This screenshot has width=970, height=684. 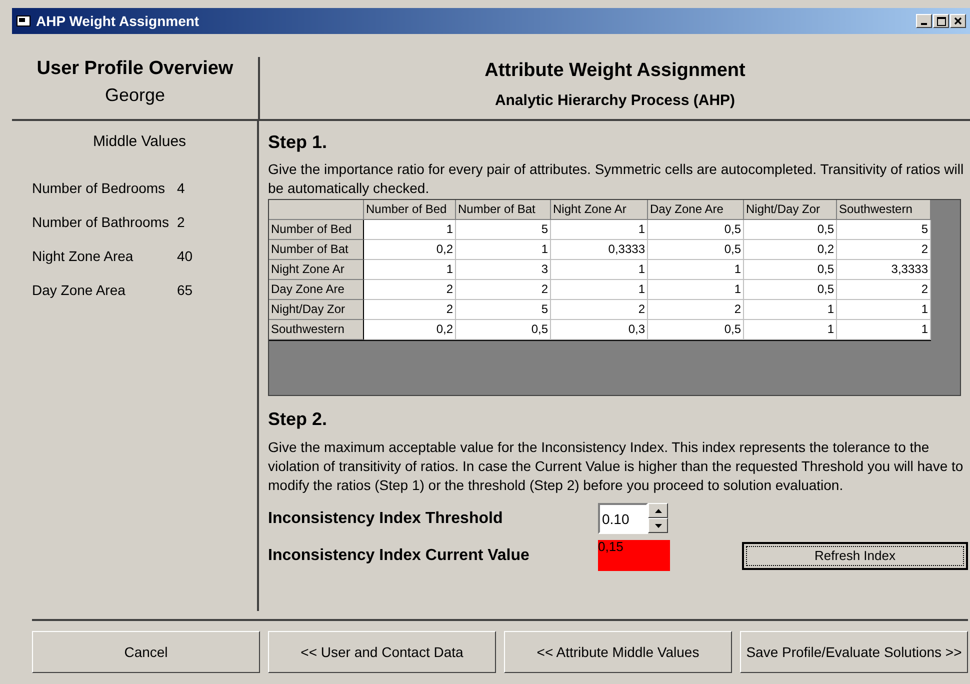 What do you see at coordinates (316, 330) in the screenshot?
I see `row-header: Southwestern` at bounding box center [316, 330].